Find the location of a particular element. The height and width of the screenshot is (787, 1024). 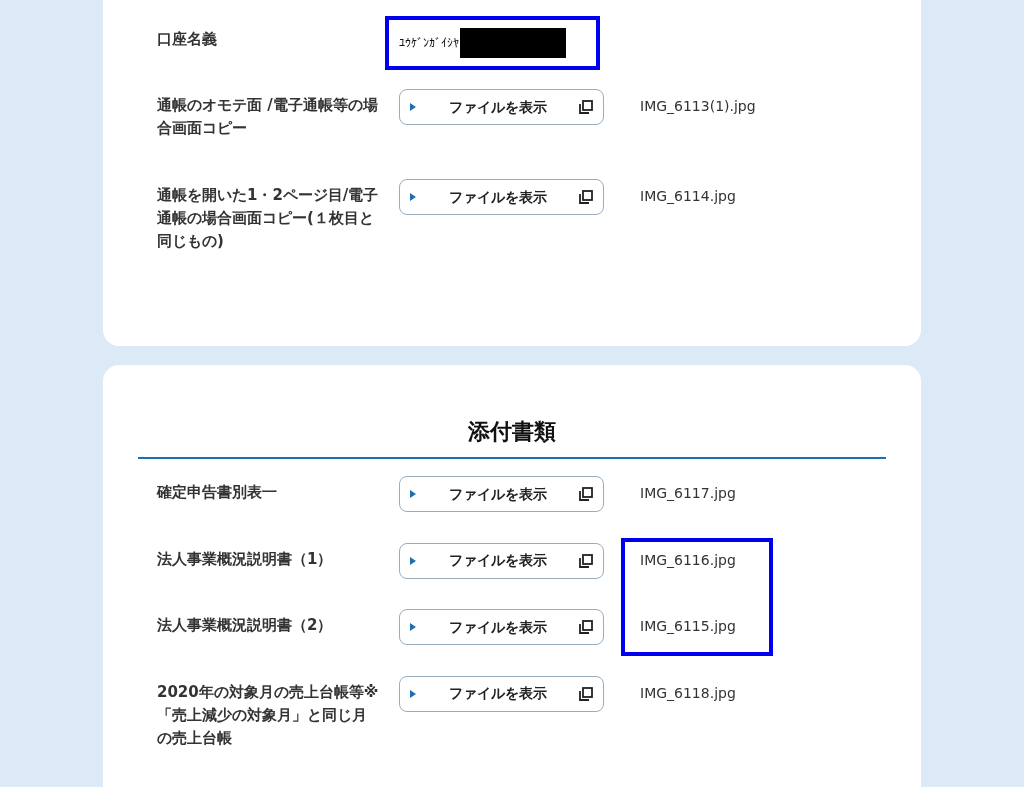

section-title: 添付書類 is located at coordinates (512, 432).